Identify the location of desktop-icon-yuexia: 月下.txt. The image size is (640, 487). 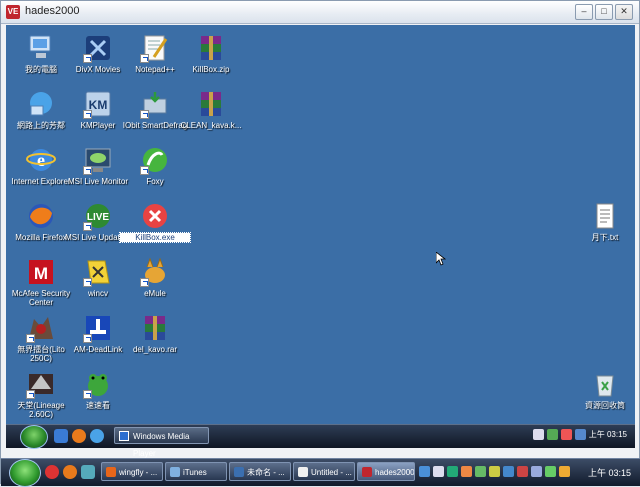
(605, 221).